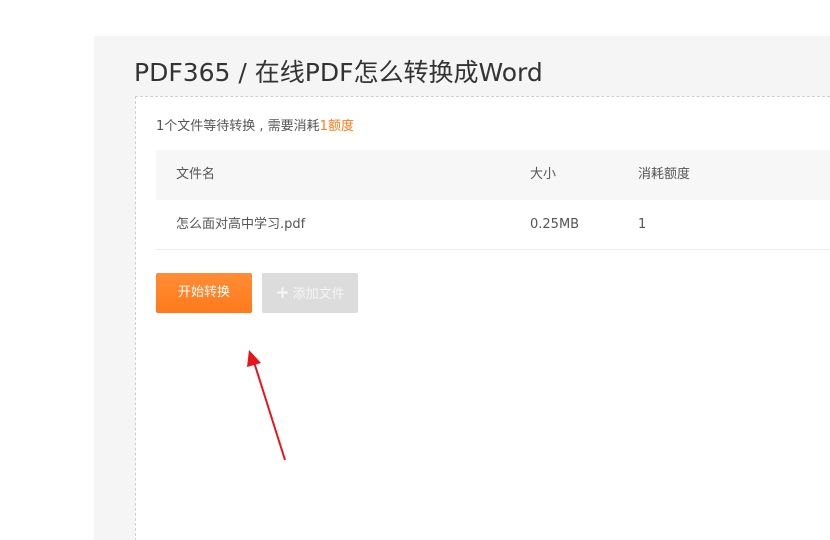  I want to click on annotation-arrow, so click(266, 405).